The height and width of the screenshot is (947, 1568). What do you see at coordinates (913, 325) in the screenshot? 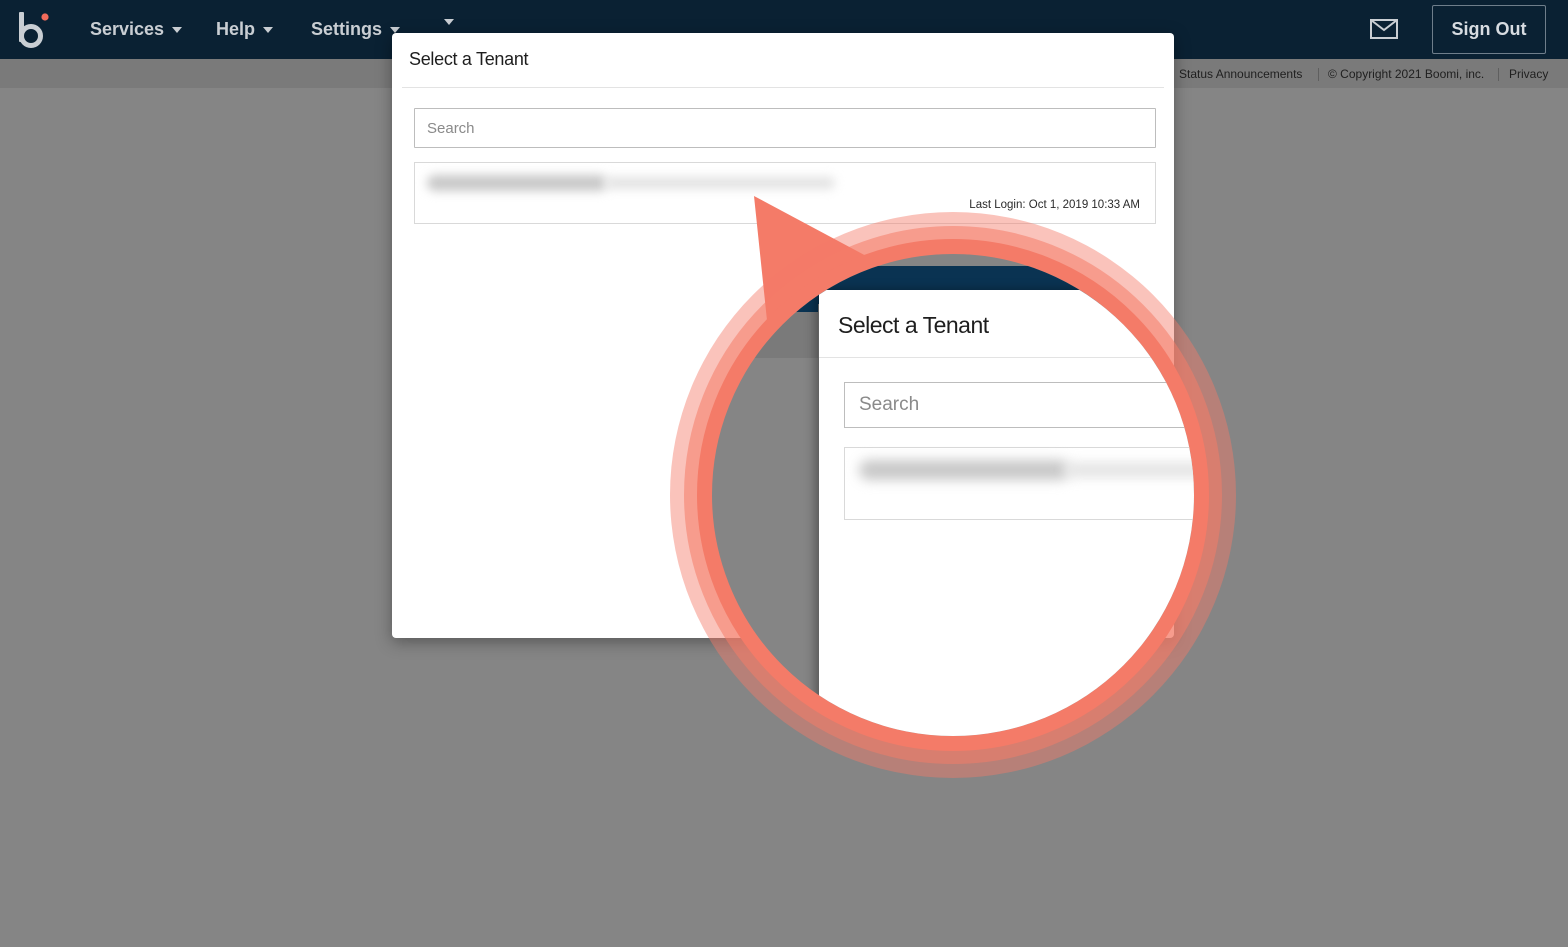
I see `zoomed-dialog-title: Select a Tenant` at bounding box center [913, 325].